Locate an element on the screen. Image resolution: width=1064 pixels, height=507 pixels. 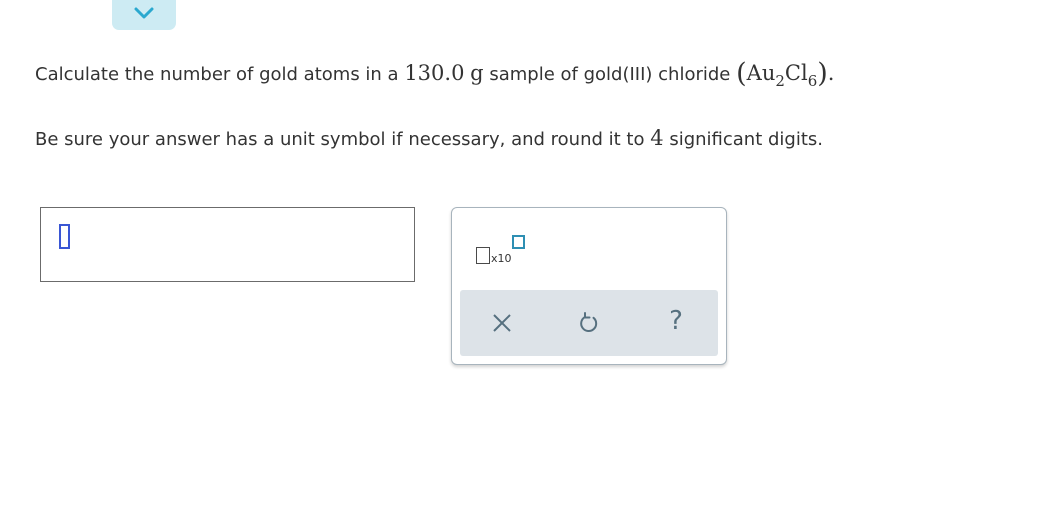
chemical-formula: (Au2Cl6) is located at coordinates (782, 73).